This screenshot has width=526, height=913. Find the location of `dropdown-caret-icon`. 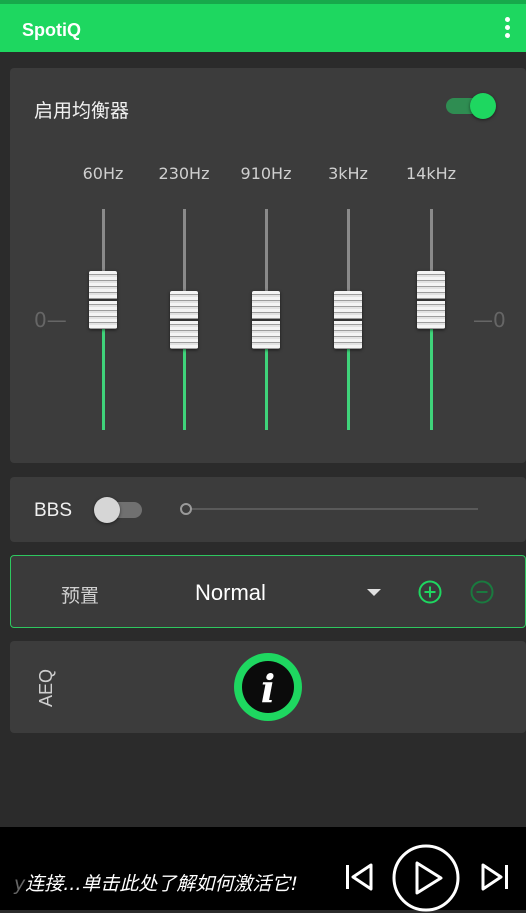

dropdown-caret-icon is located at coordinates (374, 592).